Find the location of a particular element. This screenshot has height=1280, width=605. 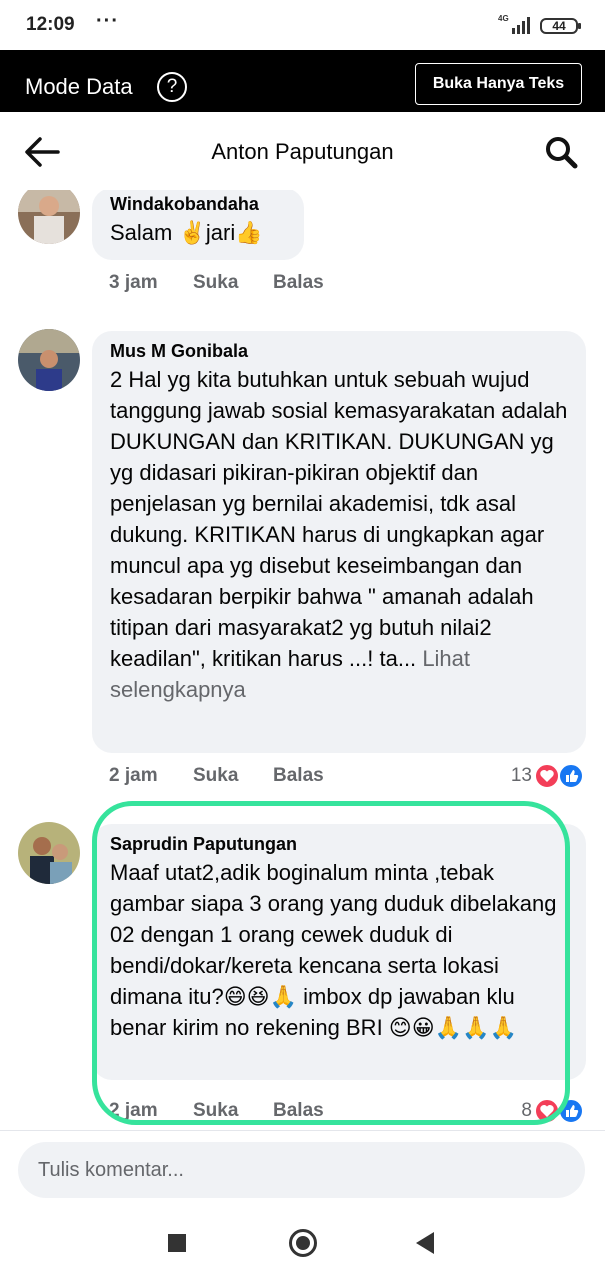

back-triangle-icon is located at coordinates (425, 1243).